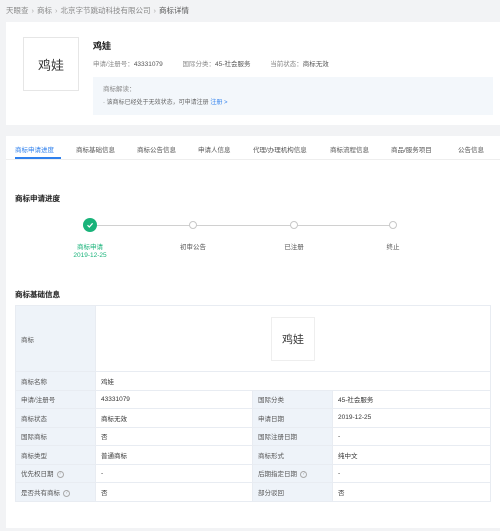  Describe the element at coordinates (156, 149) in the screenshot. I see `tab-announcement-info: 商标公告信息` at that location.